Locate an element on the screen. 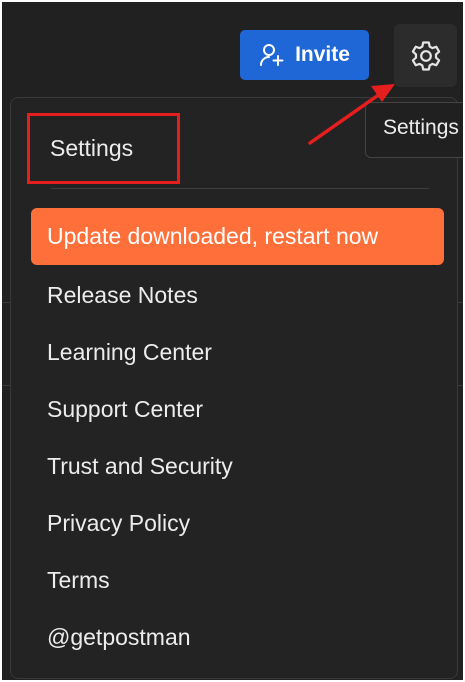  add-user-icon is located at coordinates (272, 55).